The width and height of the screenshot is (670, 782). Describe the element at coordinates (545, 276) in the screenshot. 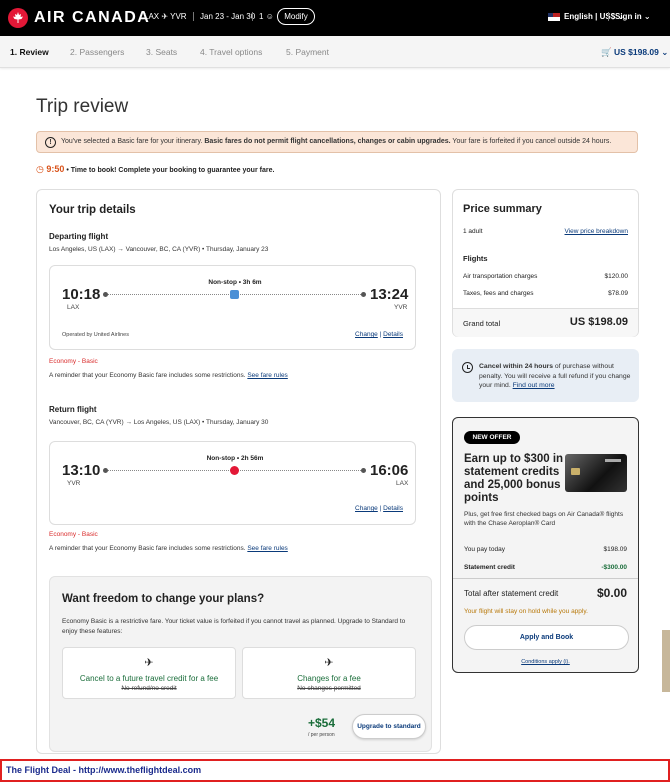

I see `air-charges-row: Air transportation charges $120.00` at that location.